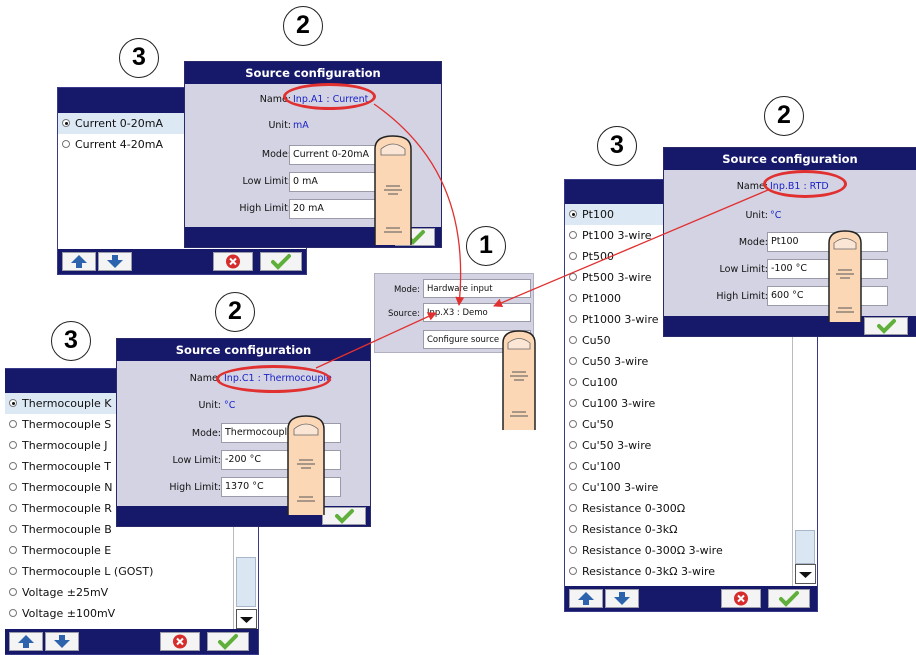 Image resolution: width=916 pixels, height=655 pixels. What do you see at coordinates (131, 550) in the screenshot?
I see `list-item: Thermocouple E` at bounding box center [131, 550].